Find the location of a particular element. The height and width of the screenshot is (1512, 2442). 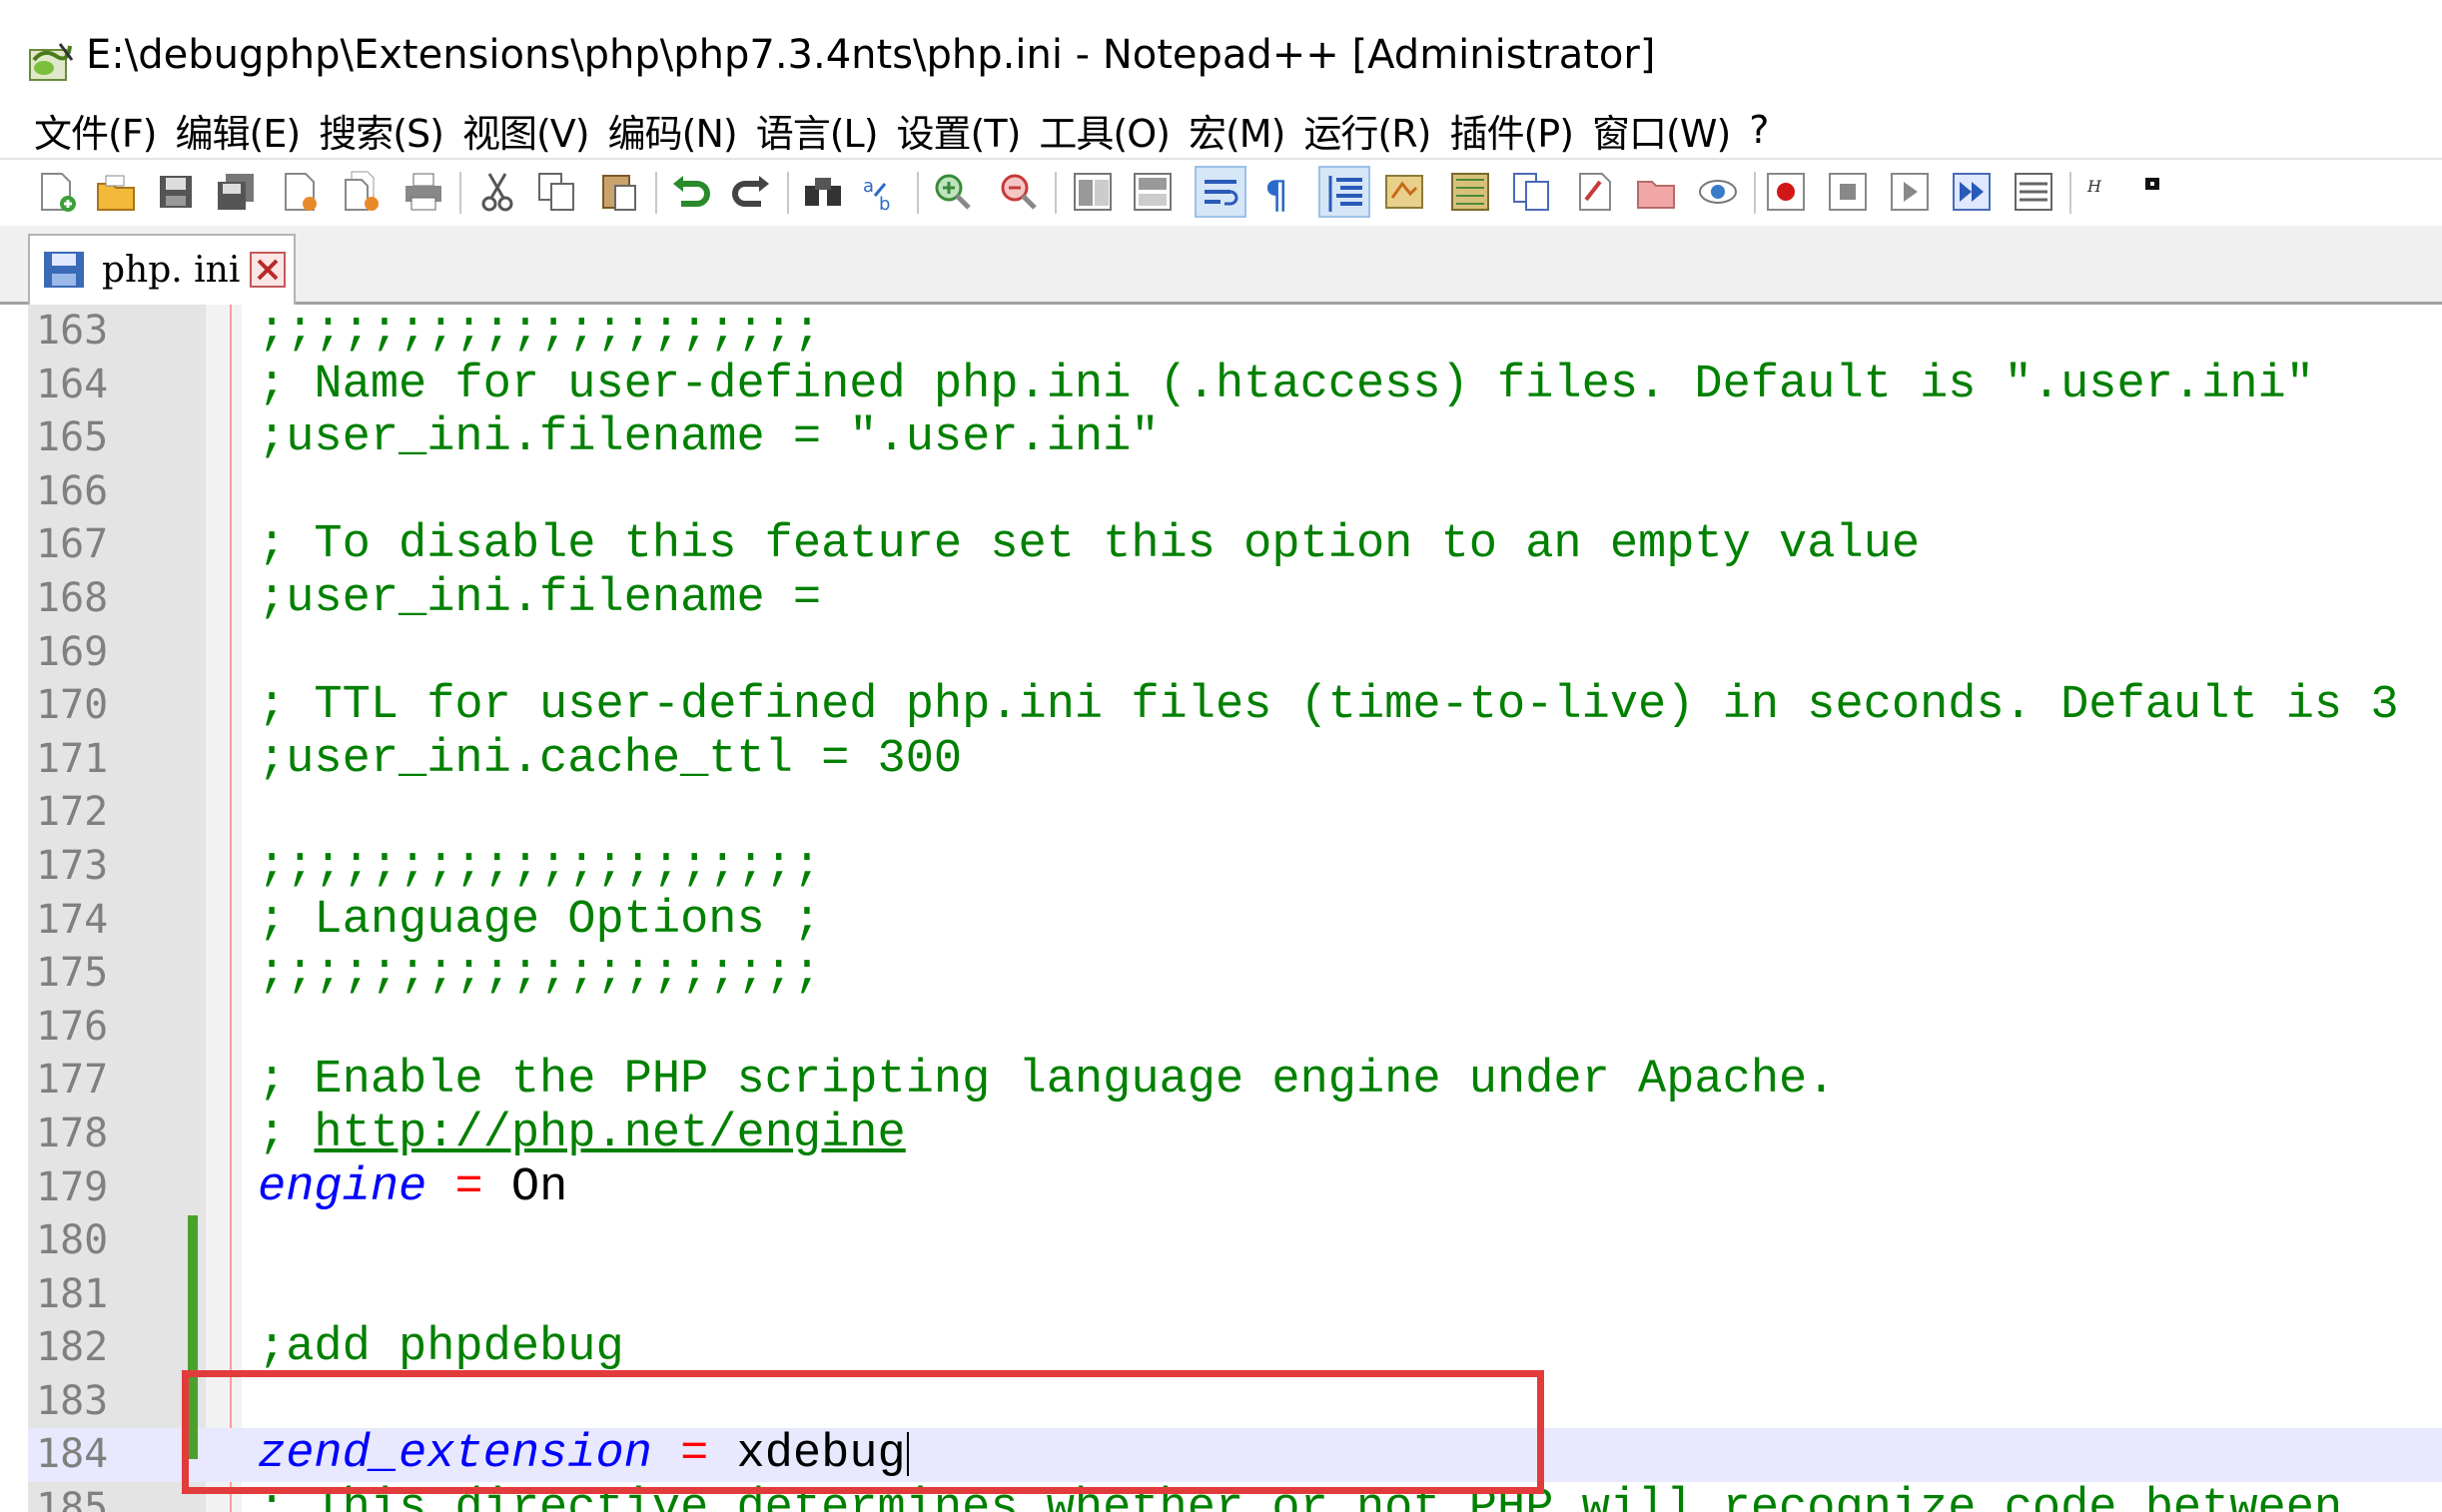

line-number: 184 is located at coordinates (72, 1455).